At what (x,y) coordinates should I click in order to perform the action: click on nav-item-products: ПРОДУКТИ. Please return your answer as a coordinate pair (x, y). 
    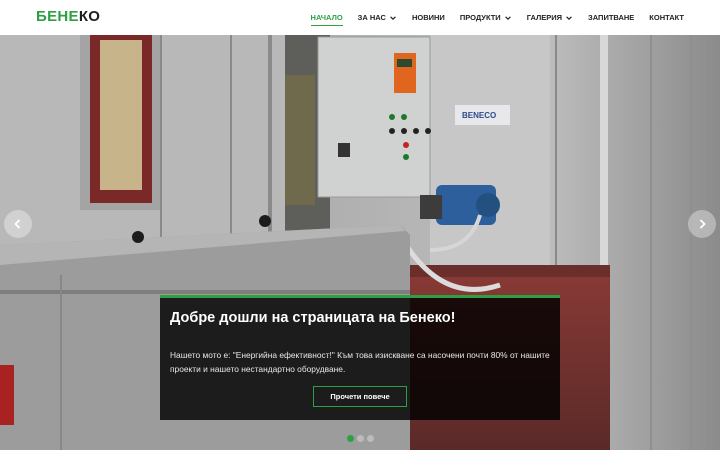
    Looking at the image, I should click on (486, 17).